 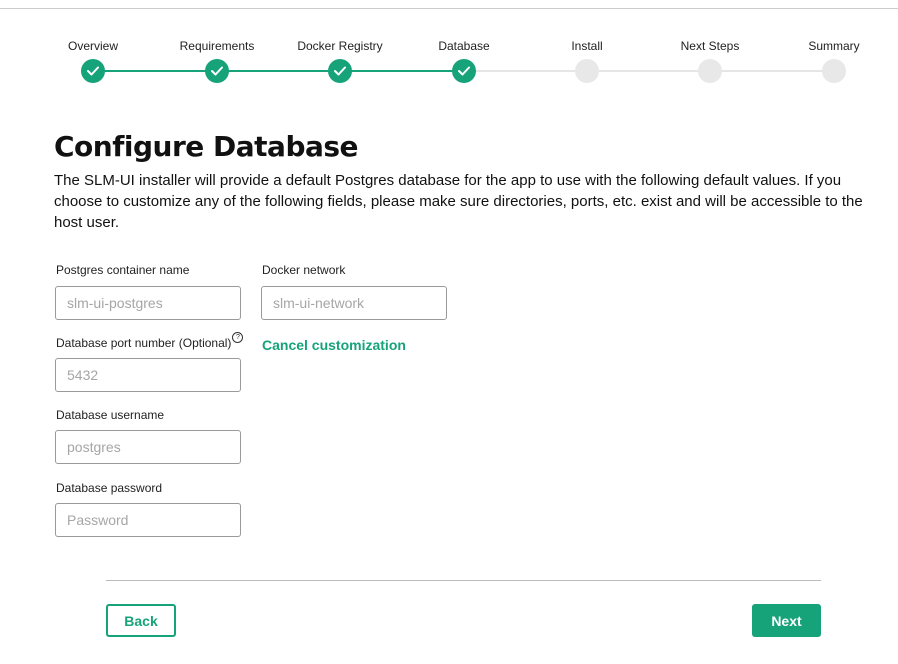 I want to click on page-title: Configure Database, so click(x=206, y=146).